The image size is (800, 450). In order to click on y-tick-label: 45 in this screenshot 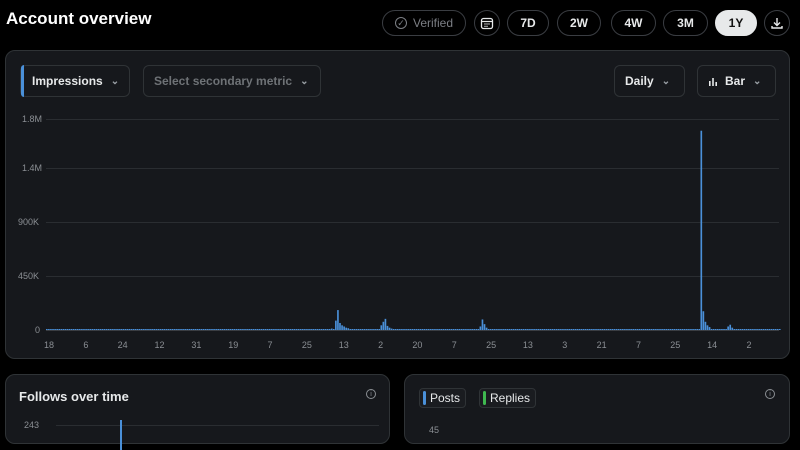, I will do `click(434, 430)`.